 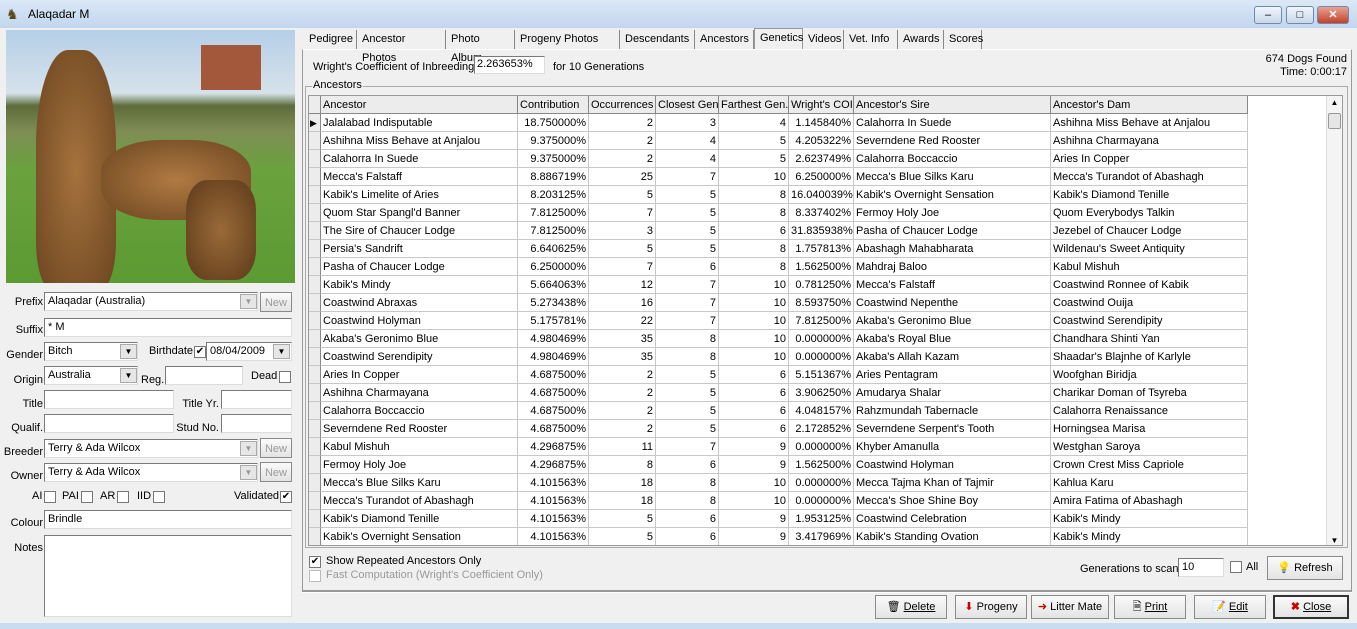 What do you see at coordinates (1334, 103) in the screenshot?
I see `scroll-up-arrow: ▲` at bounding box center [1334, 103].